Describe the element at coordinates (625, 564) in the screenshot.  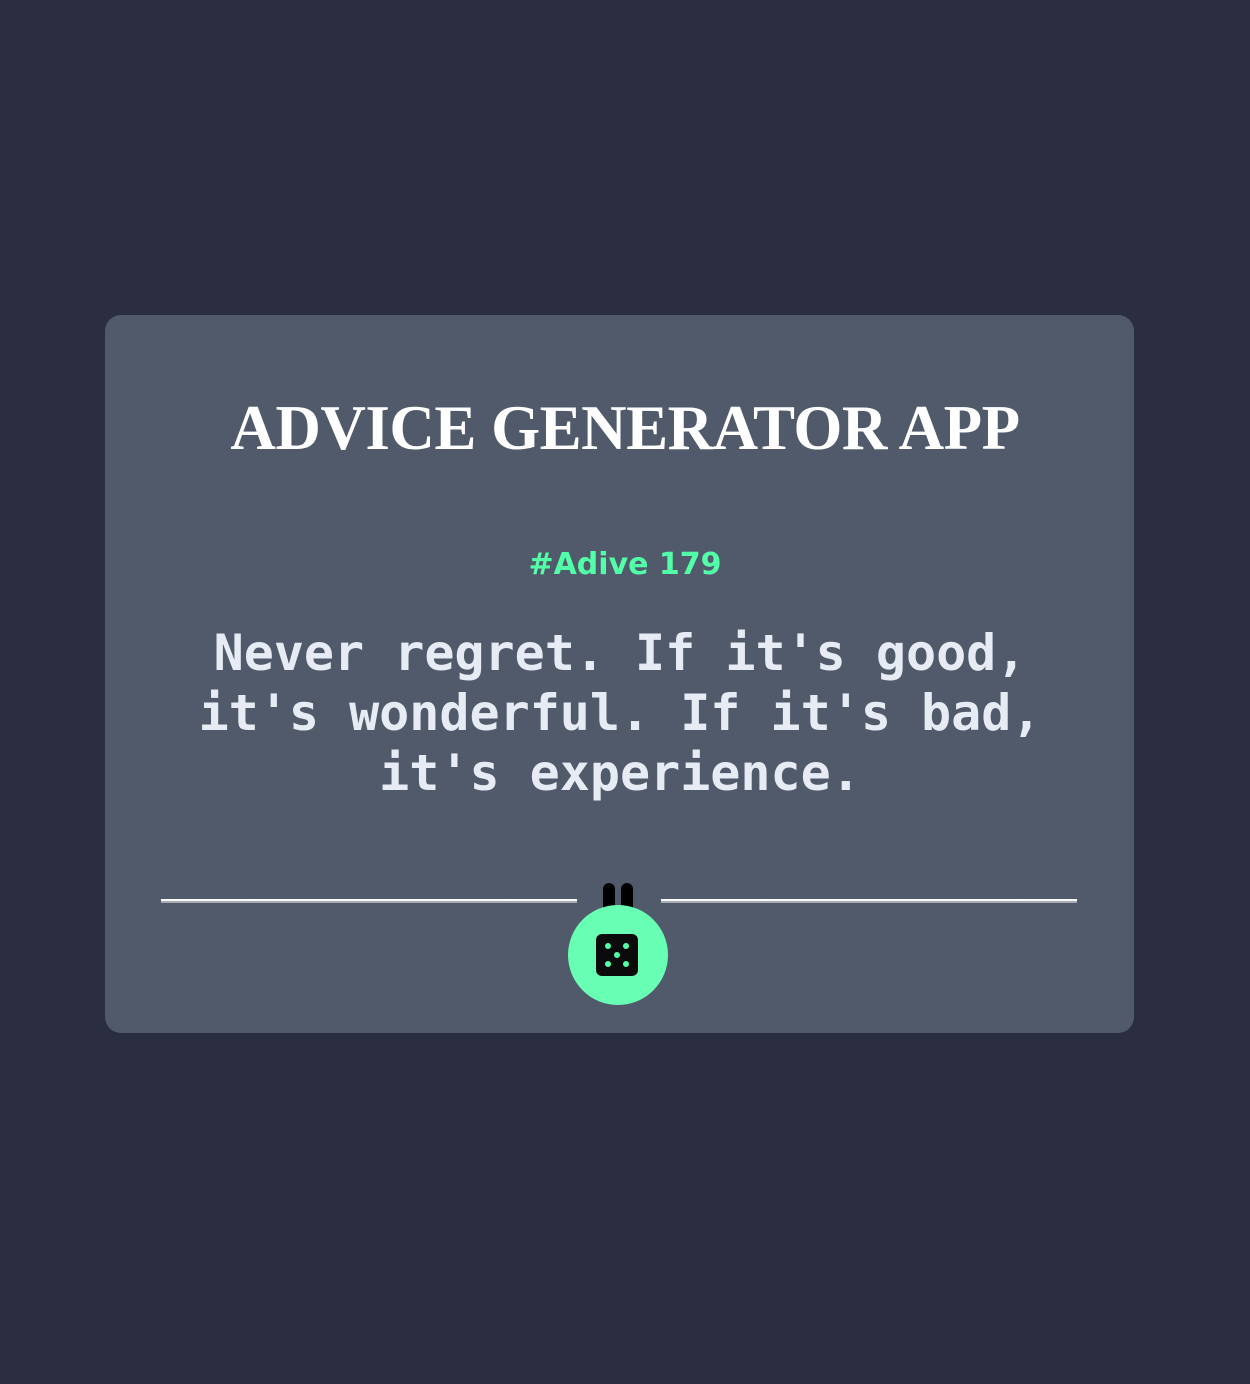
I see `advice-id: #Adive 179` at that location.